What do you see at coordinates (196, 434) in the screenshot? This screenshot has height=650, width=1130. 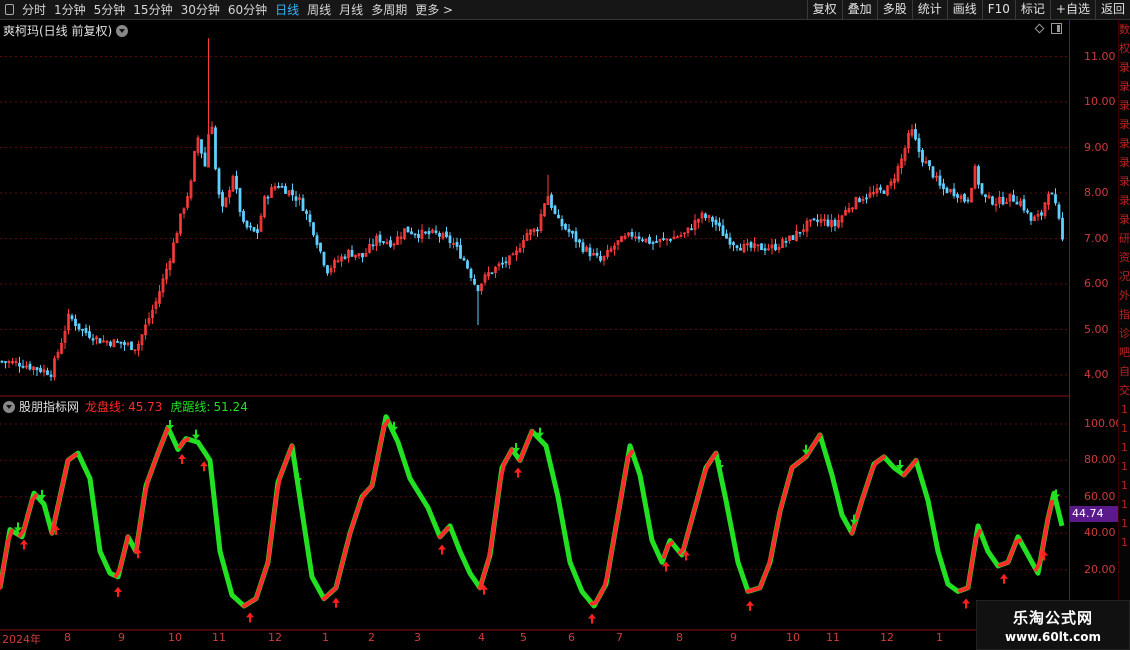 I see `sell-arrow` at bounding box center [196, 434].